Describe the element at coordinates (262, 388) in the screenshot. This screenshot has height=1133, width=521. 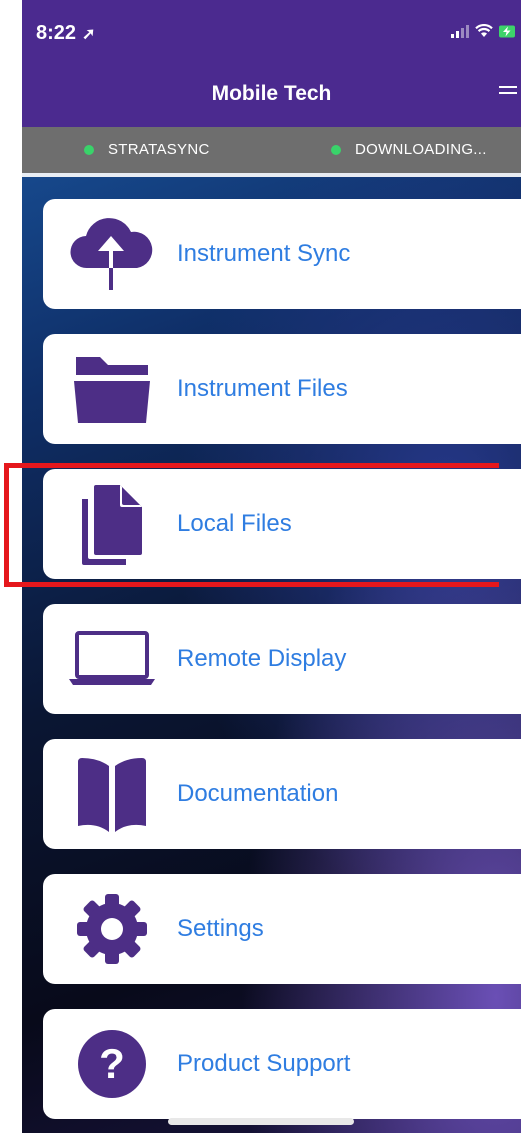
I see `menu-item-label: Instrument Files` at that location.